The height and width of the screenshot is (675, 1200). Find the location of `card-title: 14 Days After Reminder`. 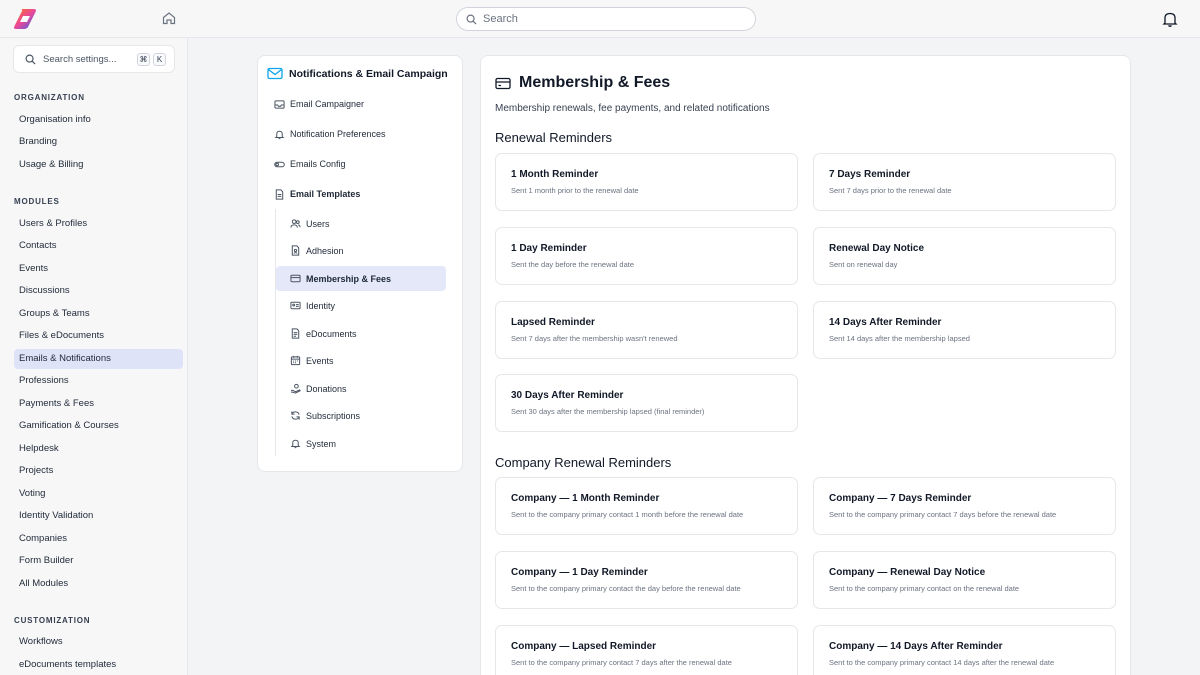

card-title: 14 Days After Reminder is located at coordinates (885, 322).